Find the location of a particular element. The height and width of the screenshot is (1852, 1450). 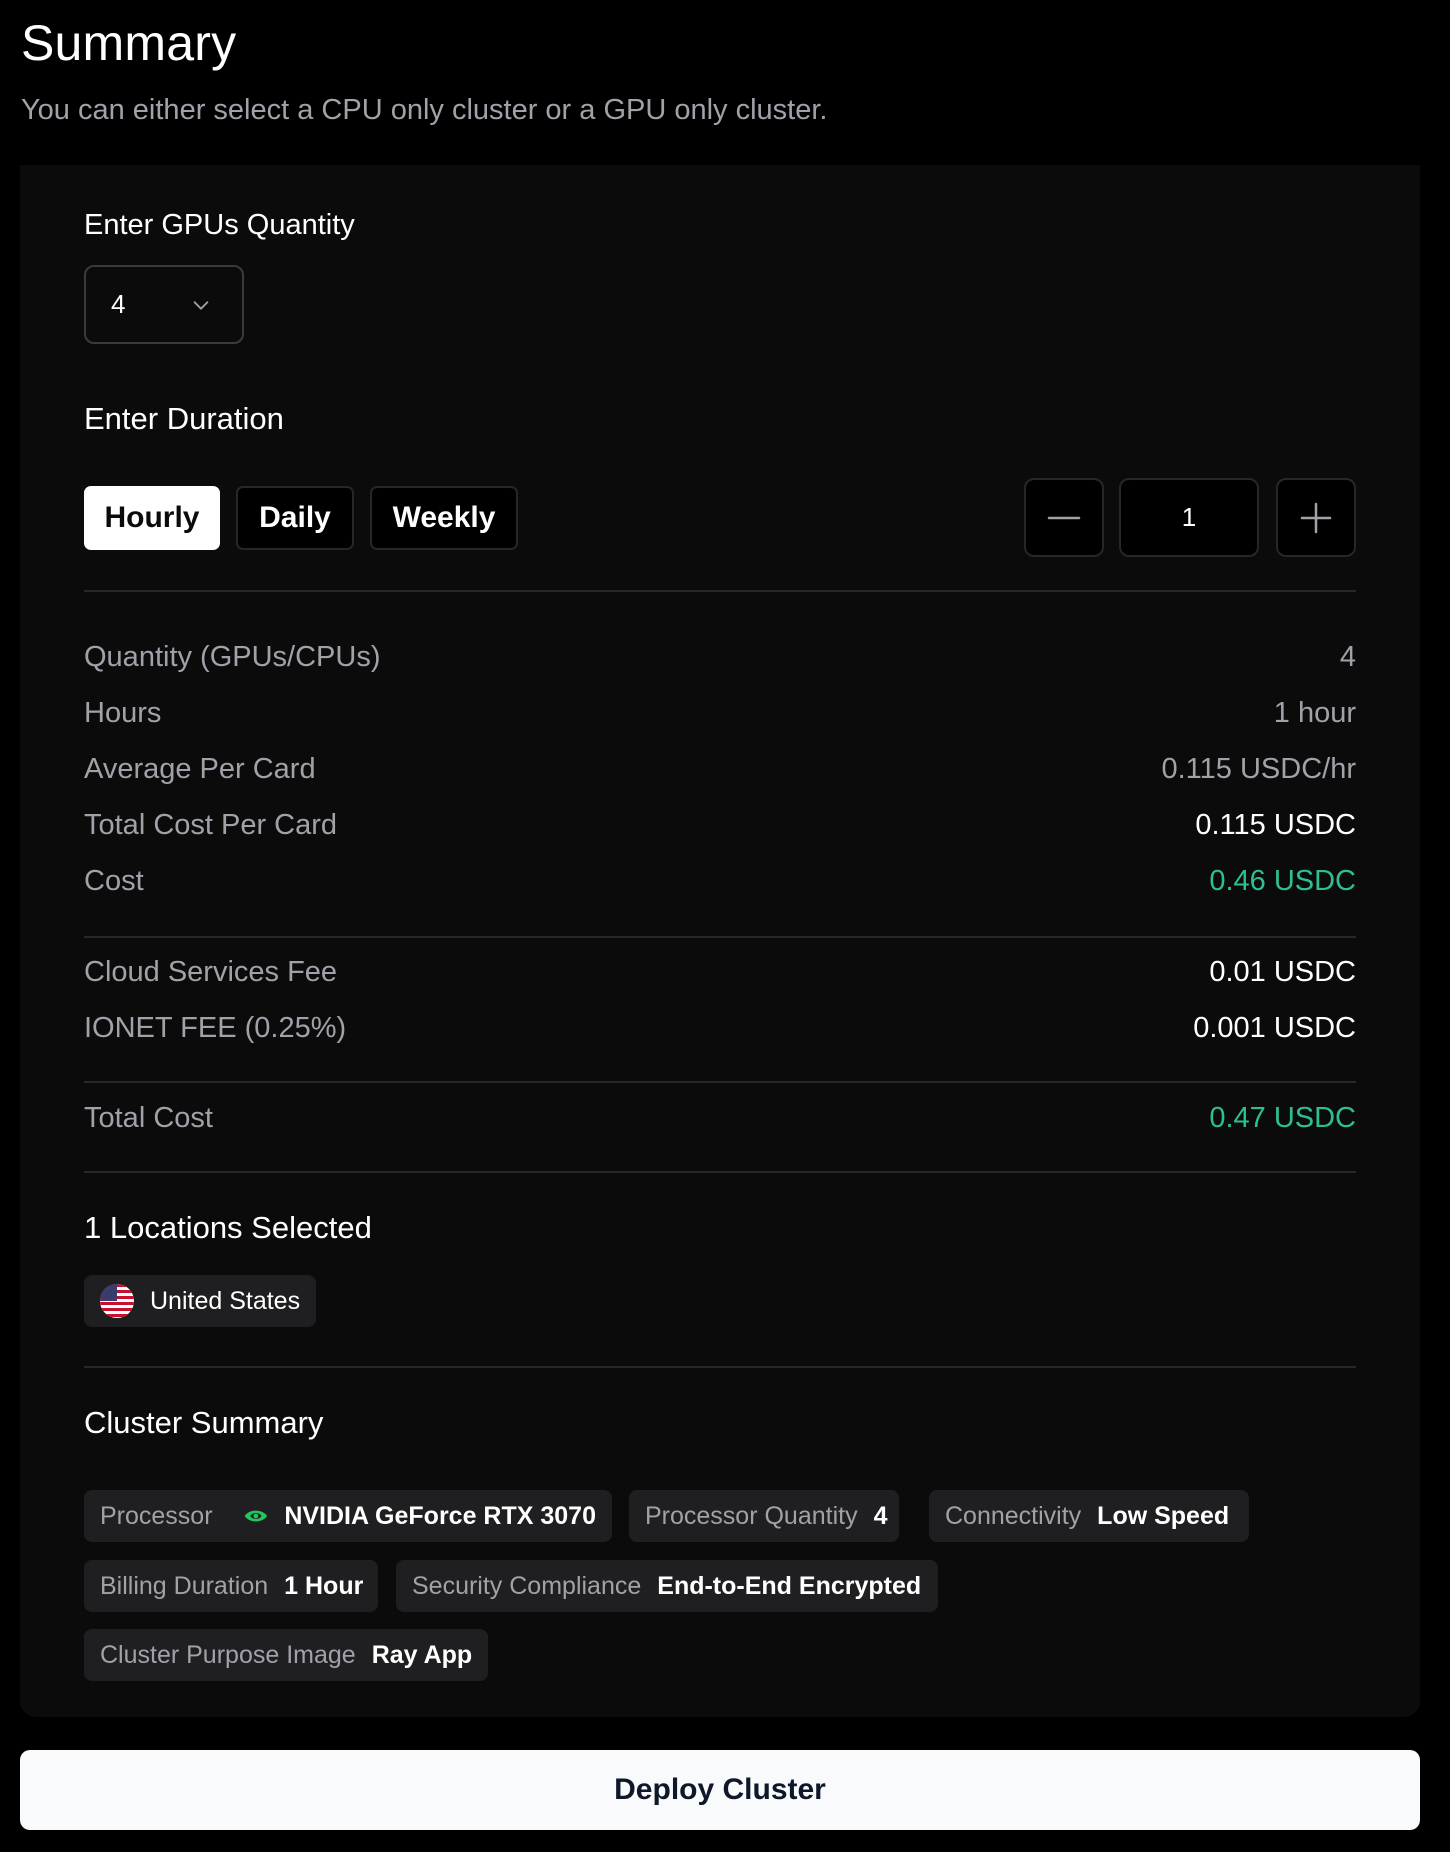

tab-hourly: Hourly is located at coordinates (152, 518).